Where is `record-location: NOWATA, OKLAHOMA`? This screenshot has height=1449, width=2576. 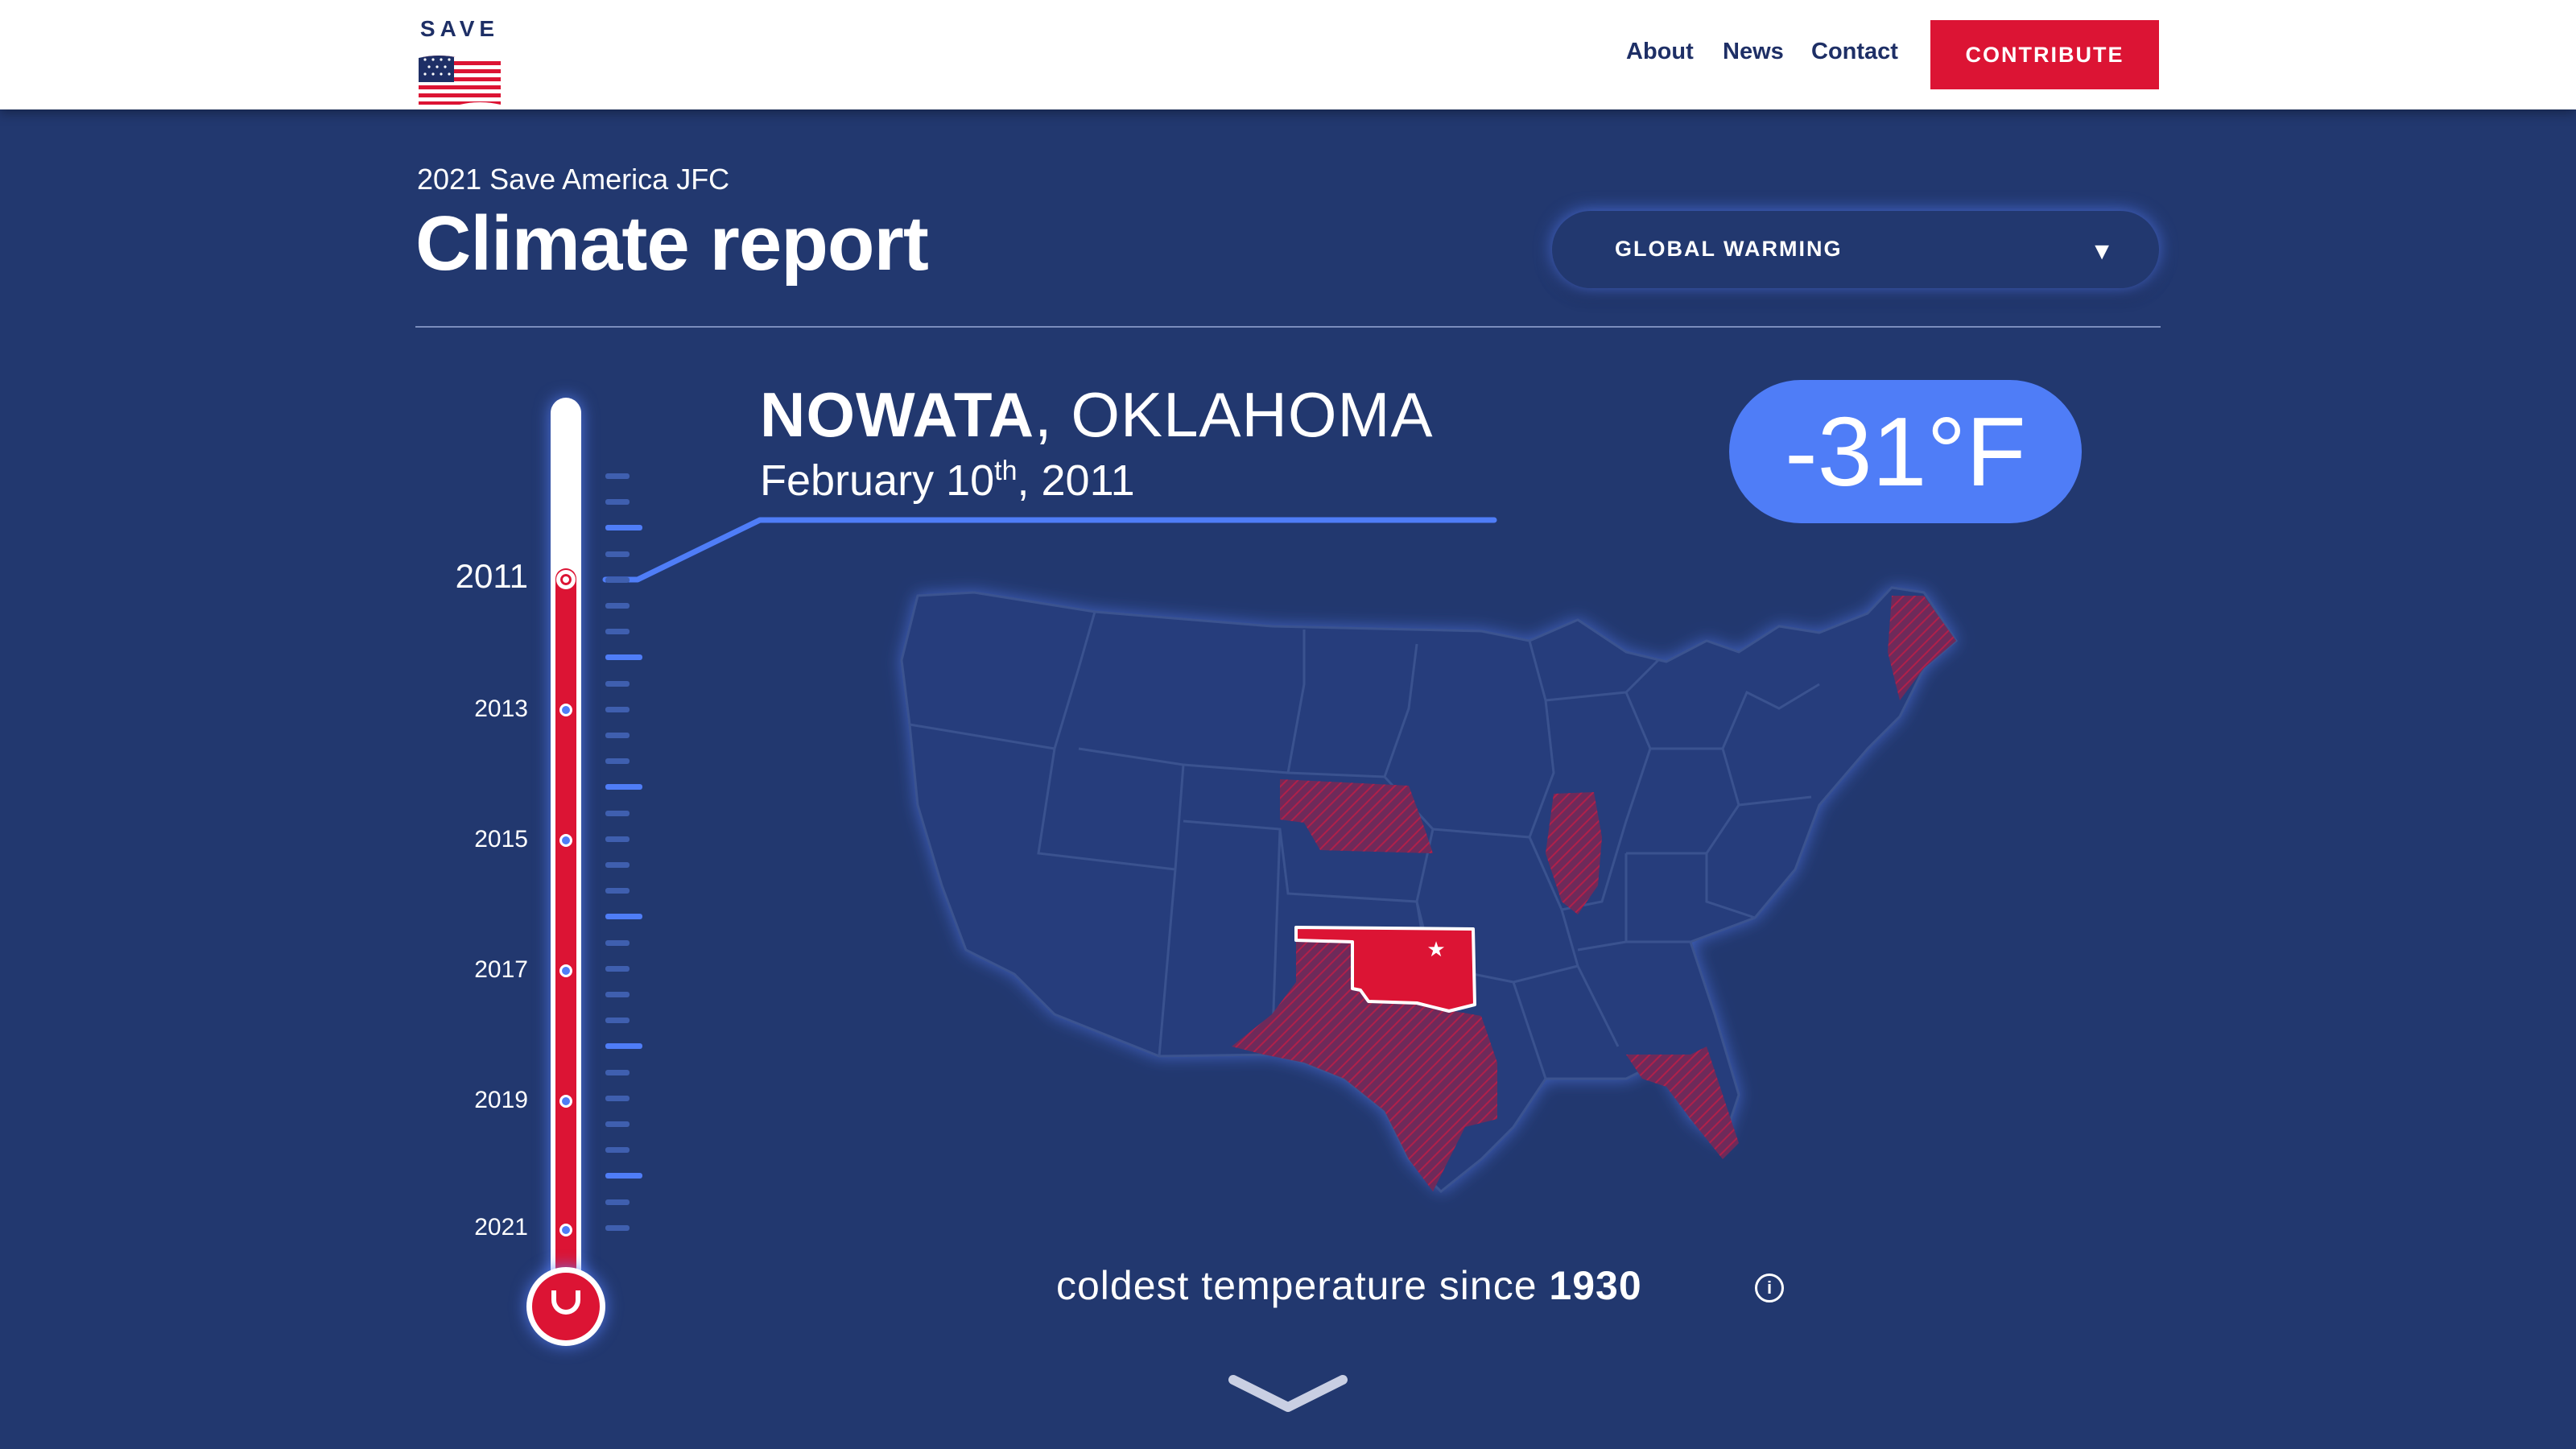
record-location: NOWATA, OKLAHOMA is located at coordinates (1097, 415).